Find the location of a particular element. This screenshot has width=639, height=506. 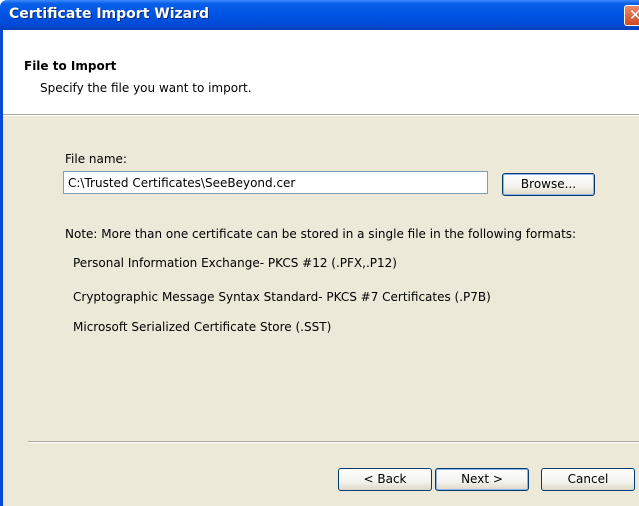

close-button: ✕ is located at coordinates (631, 15).